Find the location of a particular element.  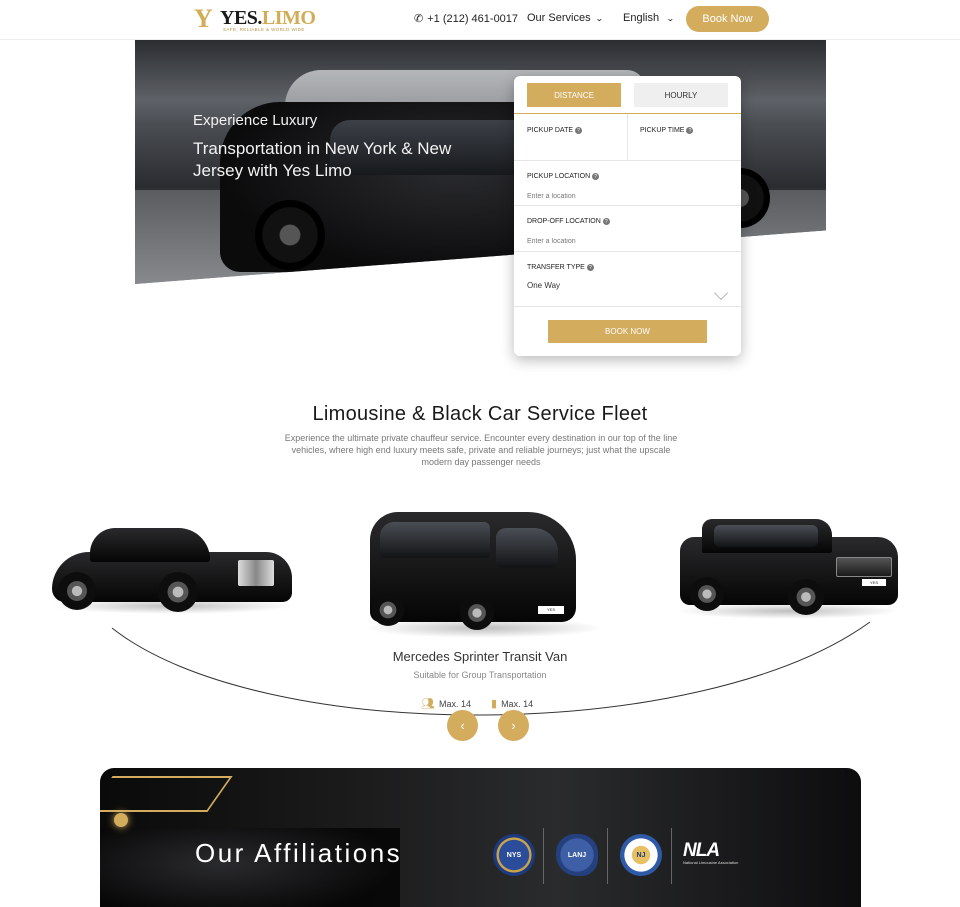

phone-link: ✆ +1 (212) 461-0017 is located at coordinates (466, 19).